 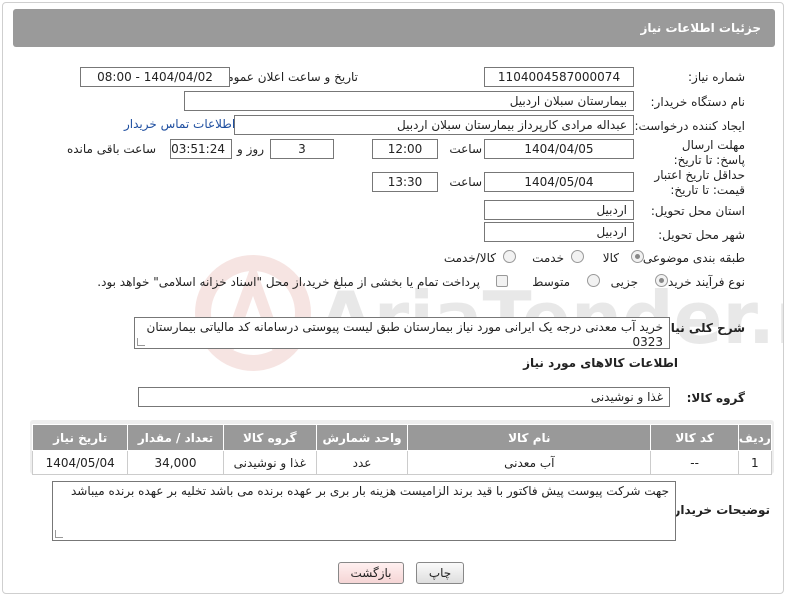 What do you see at coordinates (719, 510) in the screenshot?
I see `buyer-notes-label: توضیحات خریدار:` at bounding box center [719, 510].